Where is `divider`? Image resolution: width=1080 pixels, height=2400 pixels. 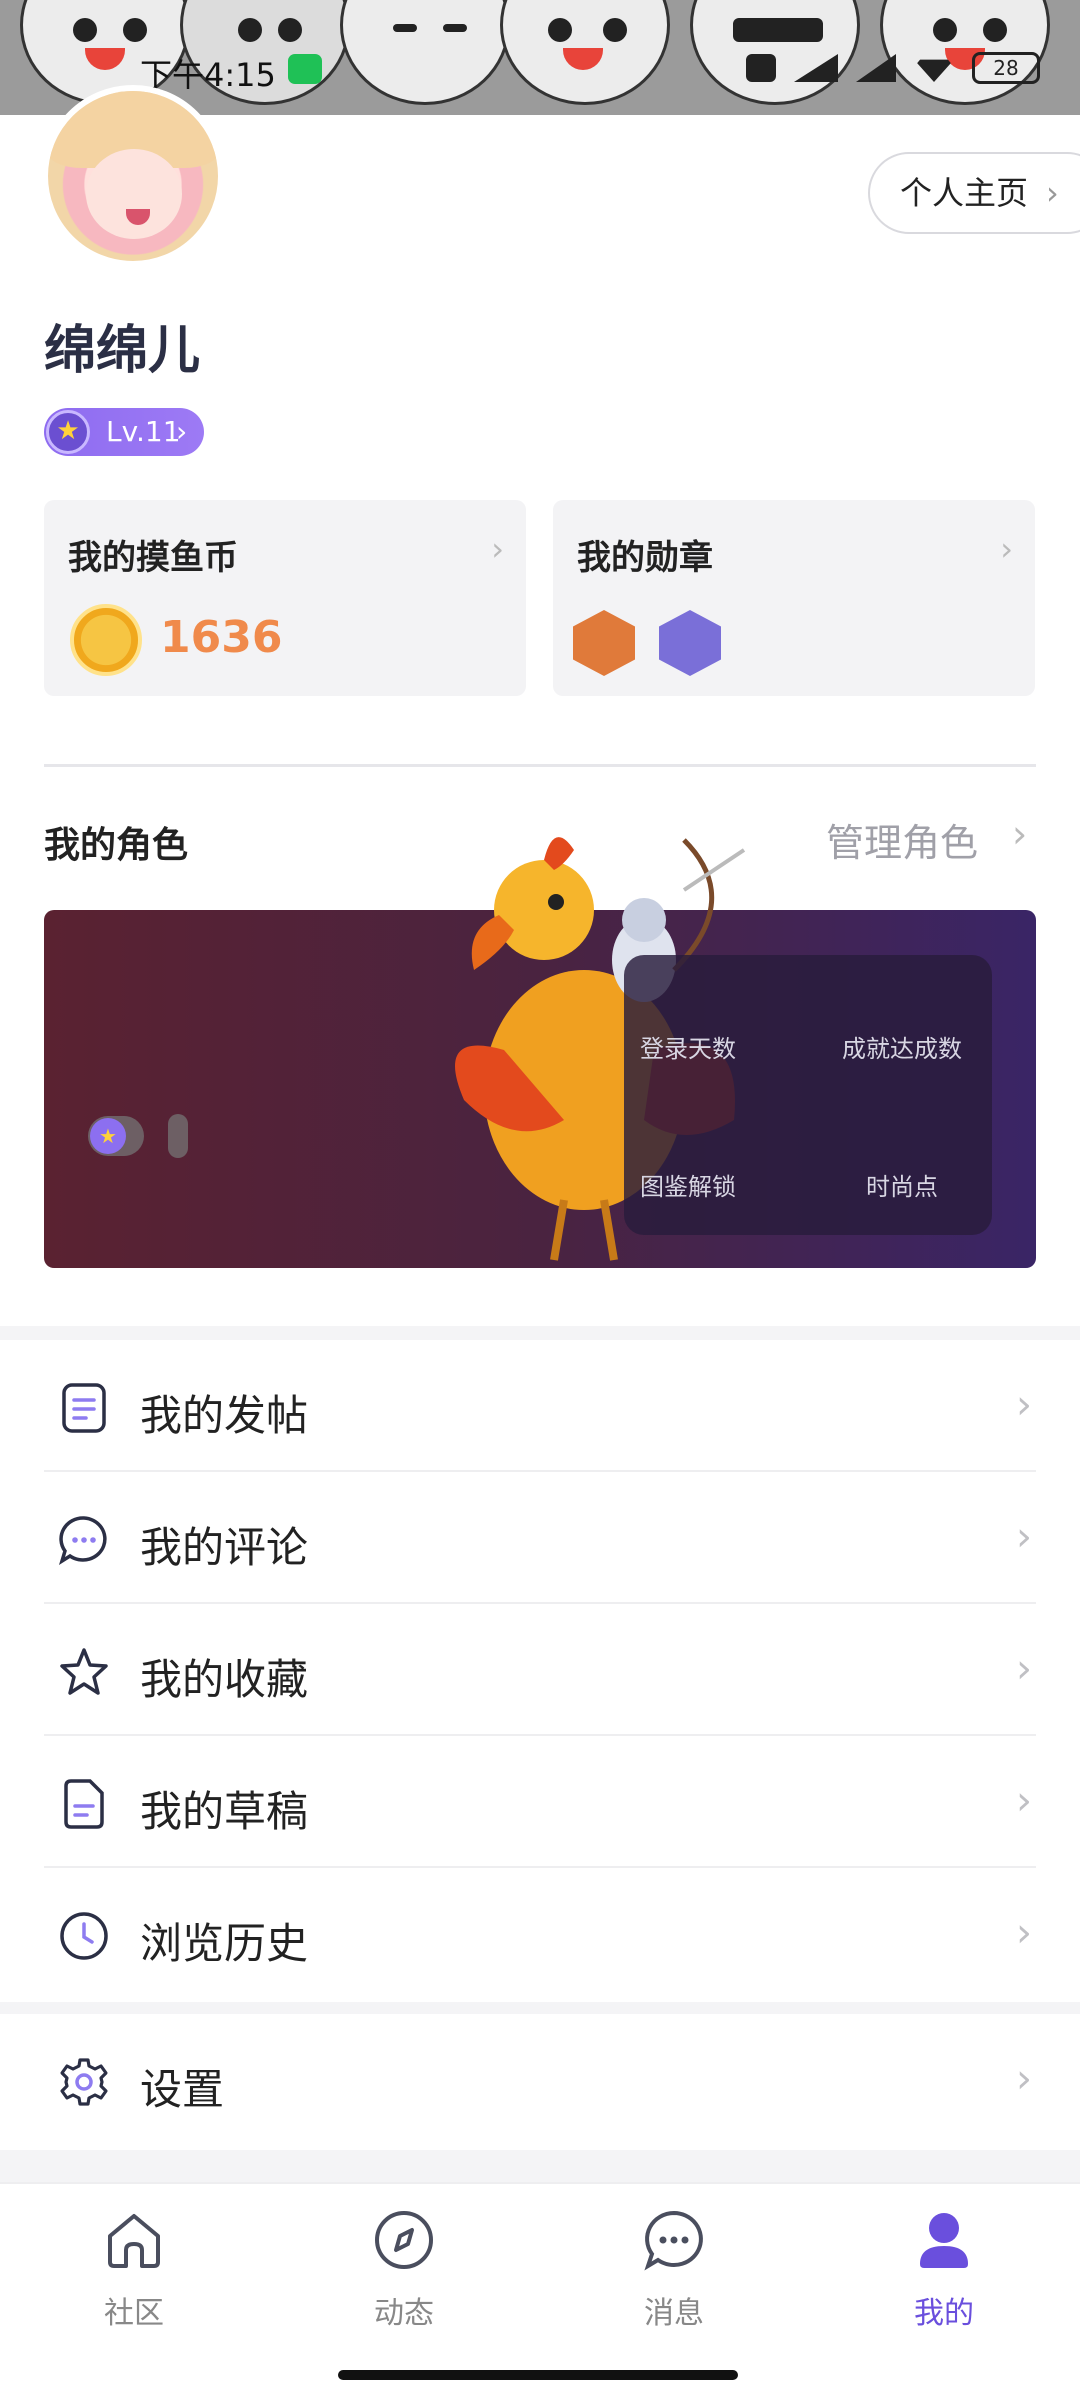
divider is located at coordinates (540, 765).